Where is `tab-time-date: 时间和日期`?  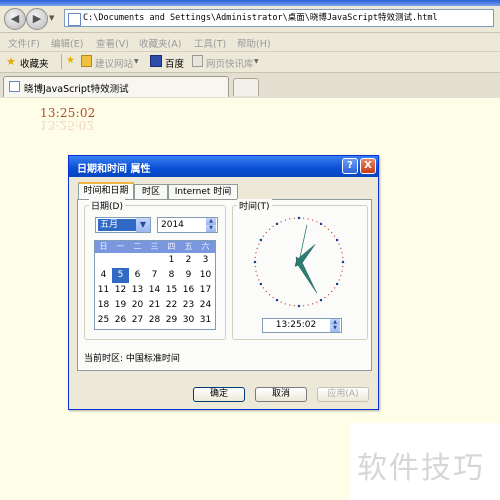
tab-time-date: 时间和日期 is located at coordinates (106, 191).